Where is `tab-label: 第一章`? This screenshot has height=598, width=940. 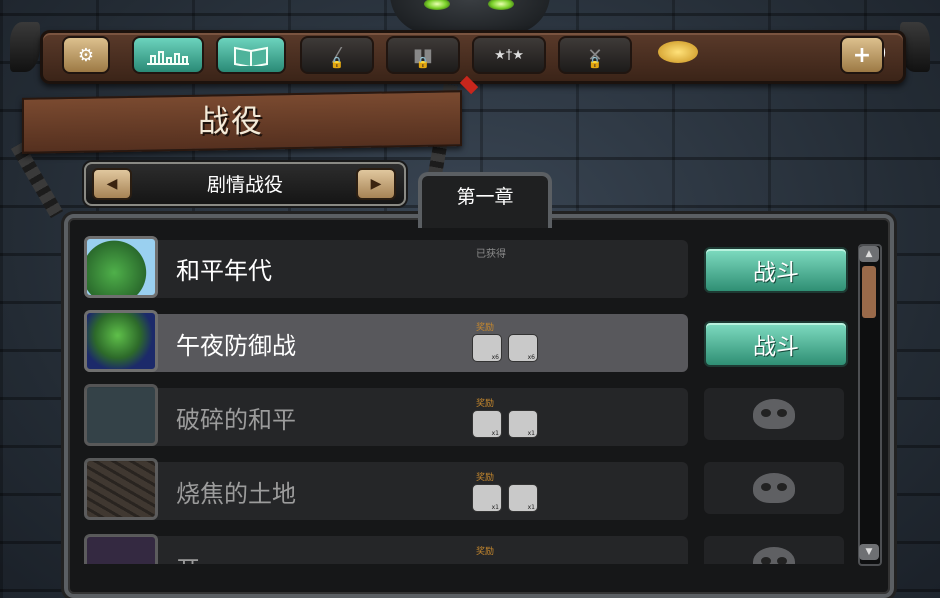 tab-label: 第一章 is located at coordinates (485, 197).